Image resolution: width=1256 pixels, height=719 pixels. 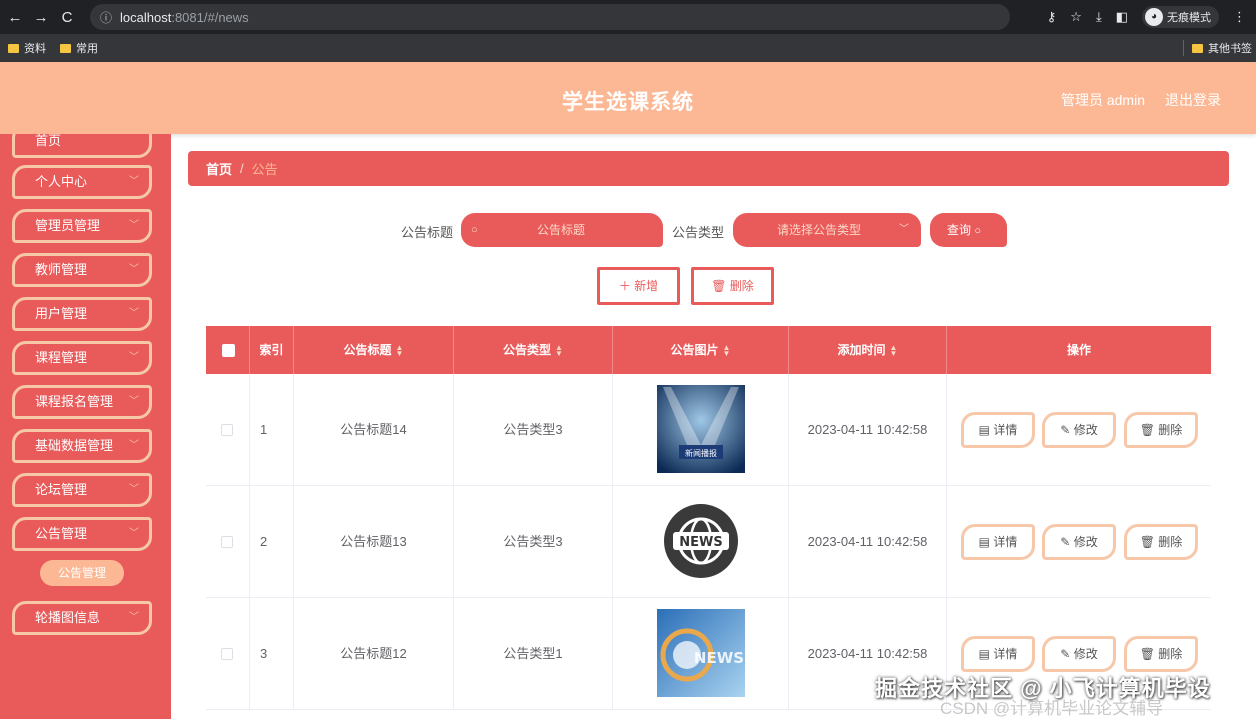 What do you see at coordinates (106, 17) in the screenshot?
I see `site-info-icon: ⓘ` at bounding box center [106, 17].